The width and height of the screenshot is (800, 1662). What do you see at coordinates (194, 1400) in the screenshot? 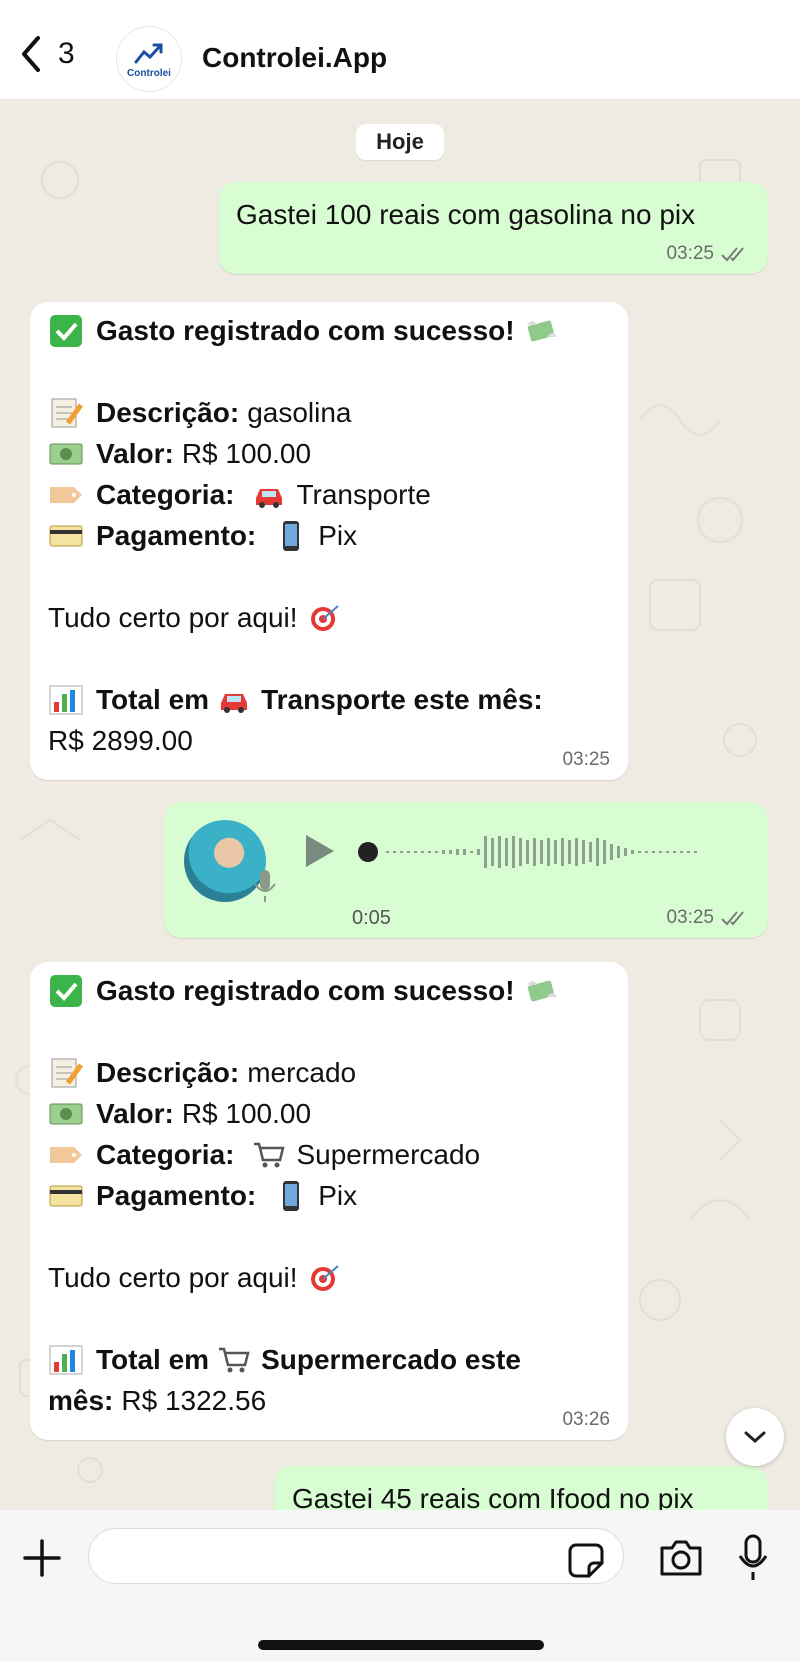
I see `total-value: R$ 1322.56` at bounding box center [194, 1400].